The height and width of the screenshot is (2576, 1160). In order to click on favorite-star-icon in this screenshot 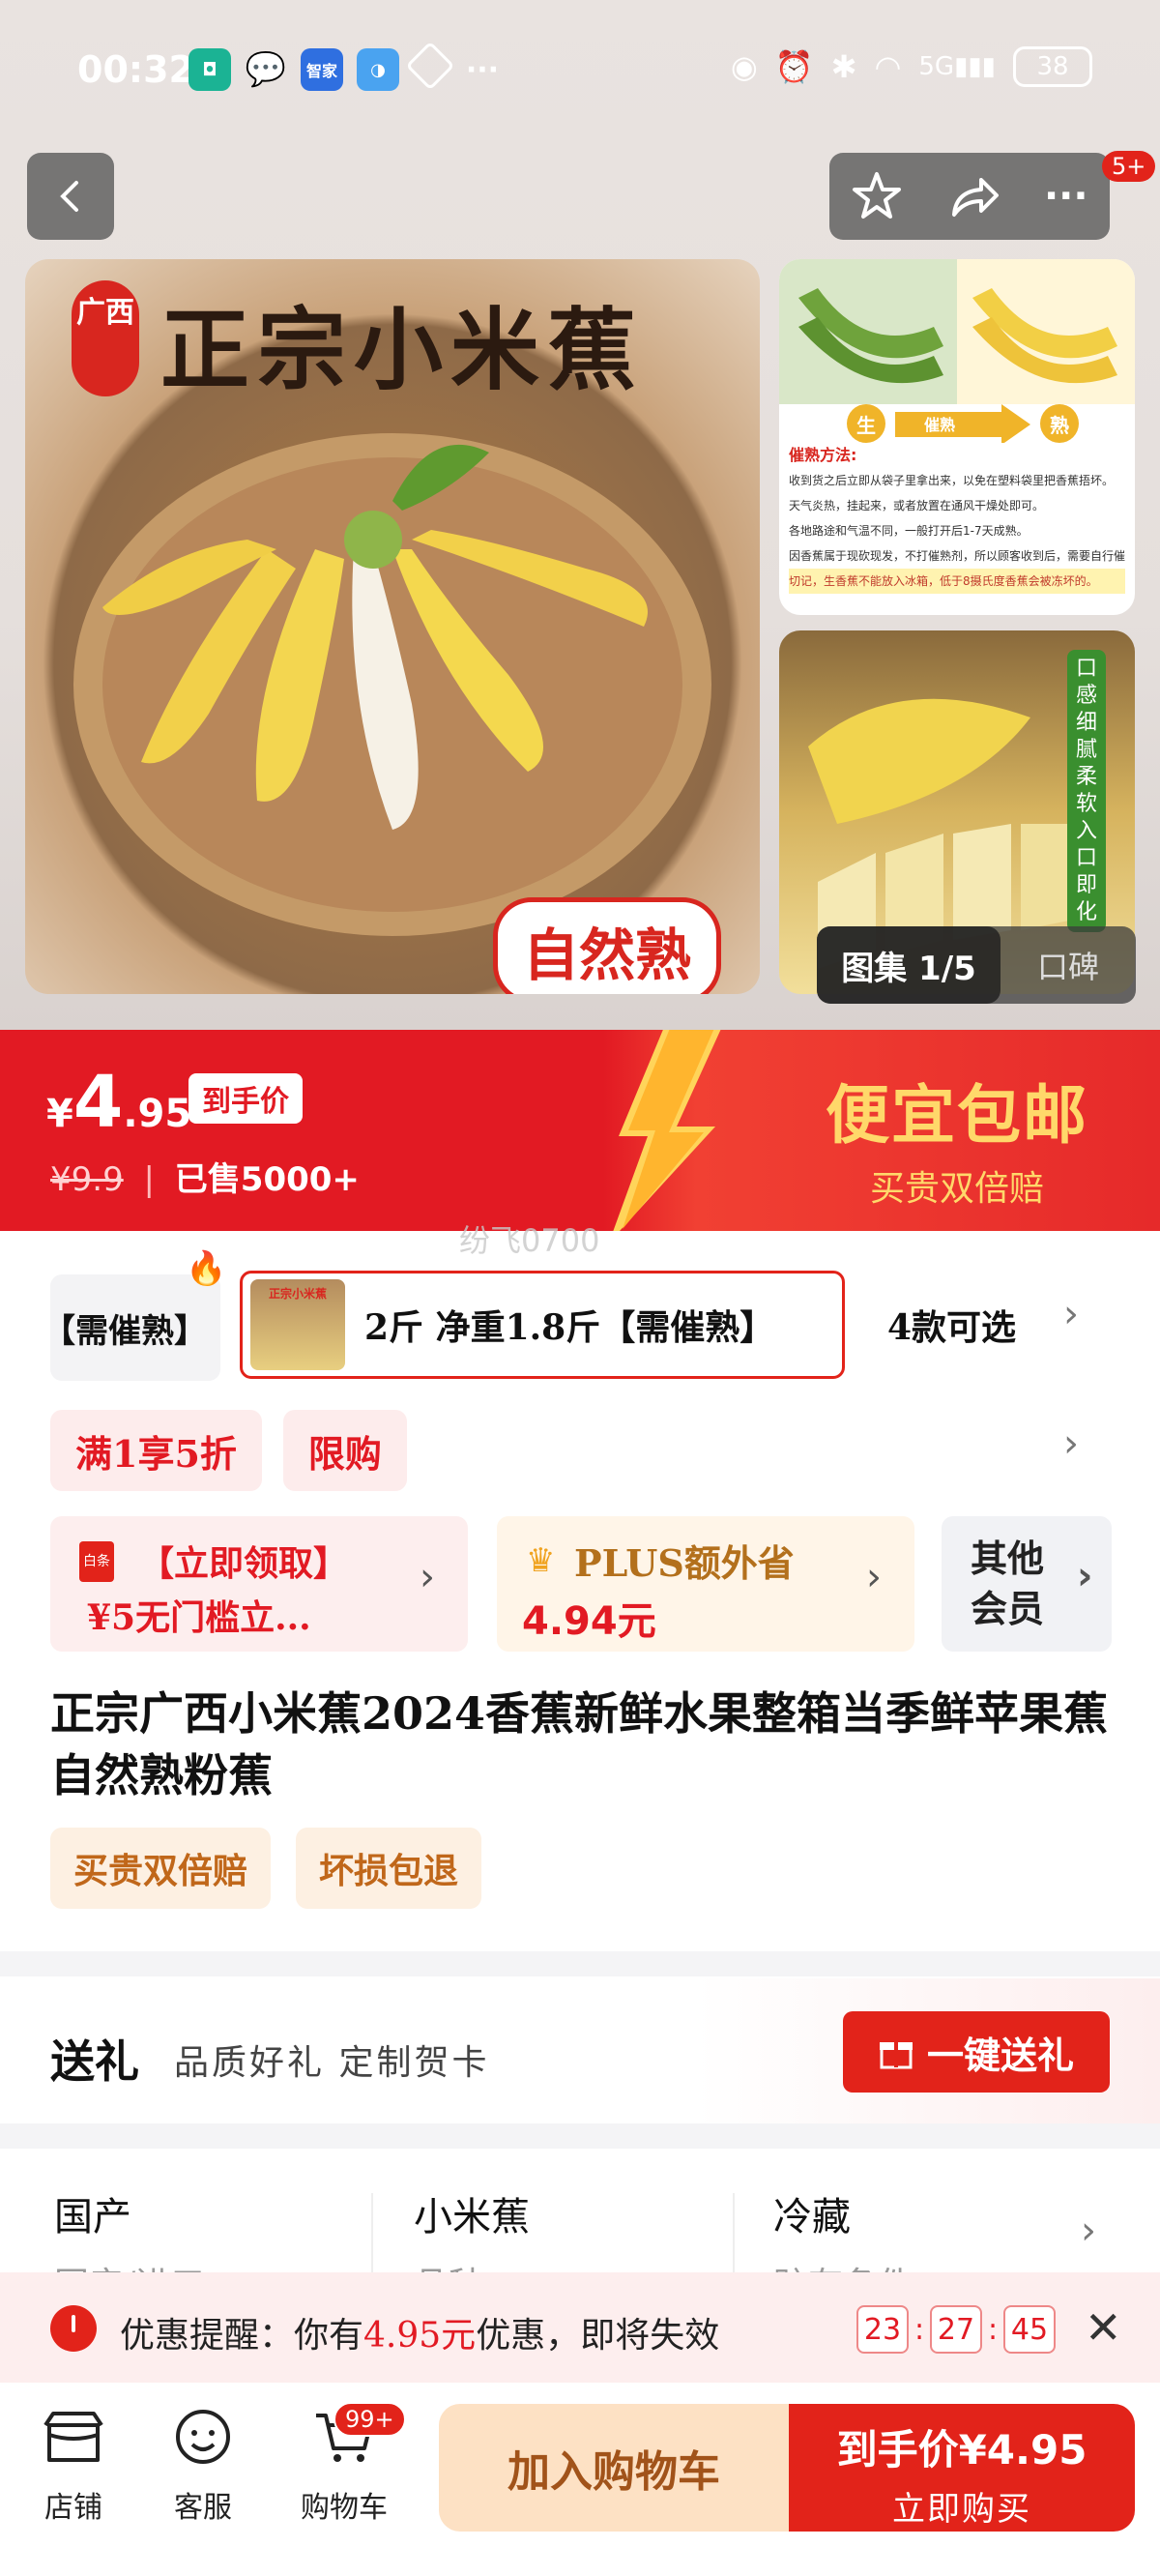, I will do `click(877, 196)`.